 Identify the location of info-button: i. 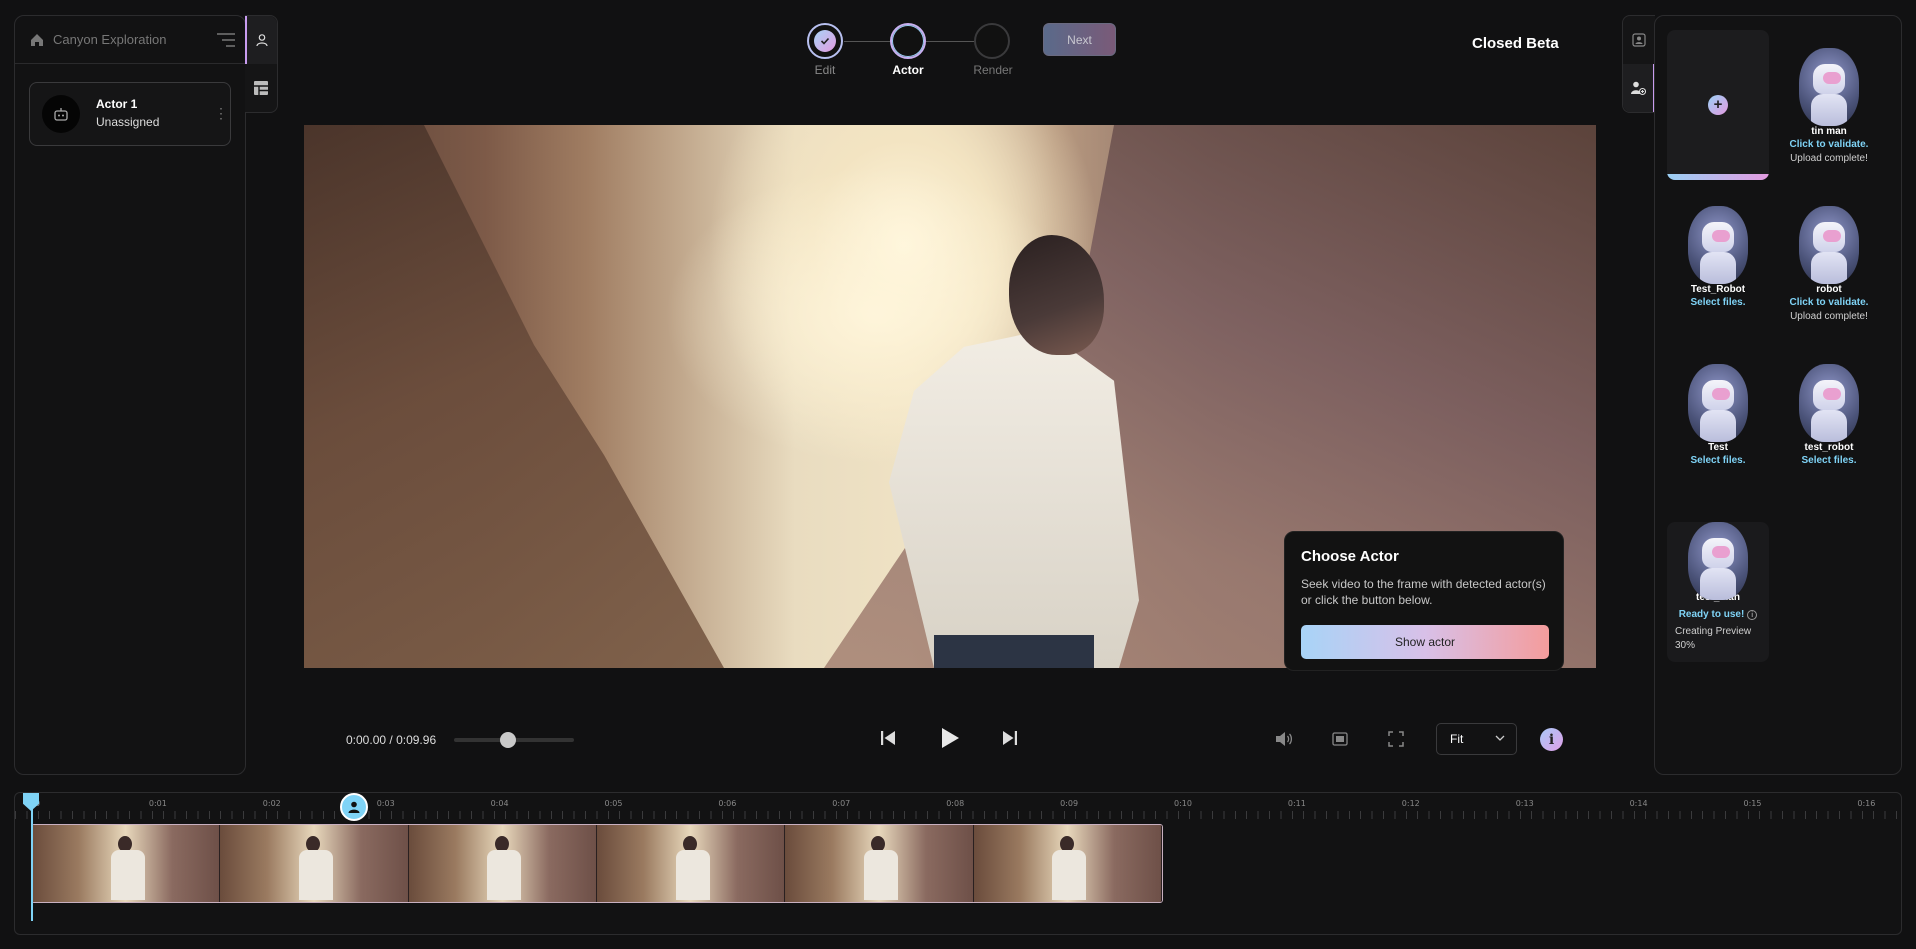
(1551, 739).